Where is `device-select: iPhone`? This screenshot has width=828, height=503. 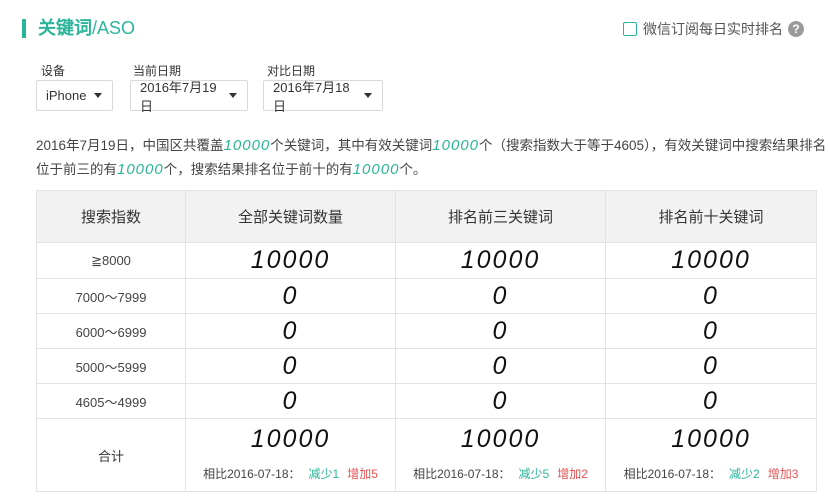
device-select: iPhone is located at coordinates (74, 95).